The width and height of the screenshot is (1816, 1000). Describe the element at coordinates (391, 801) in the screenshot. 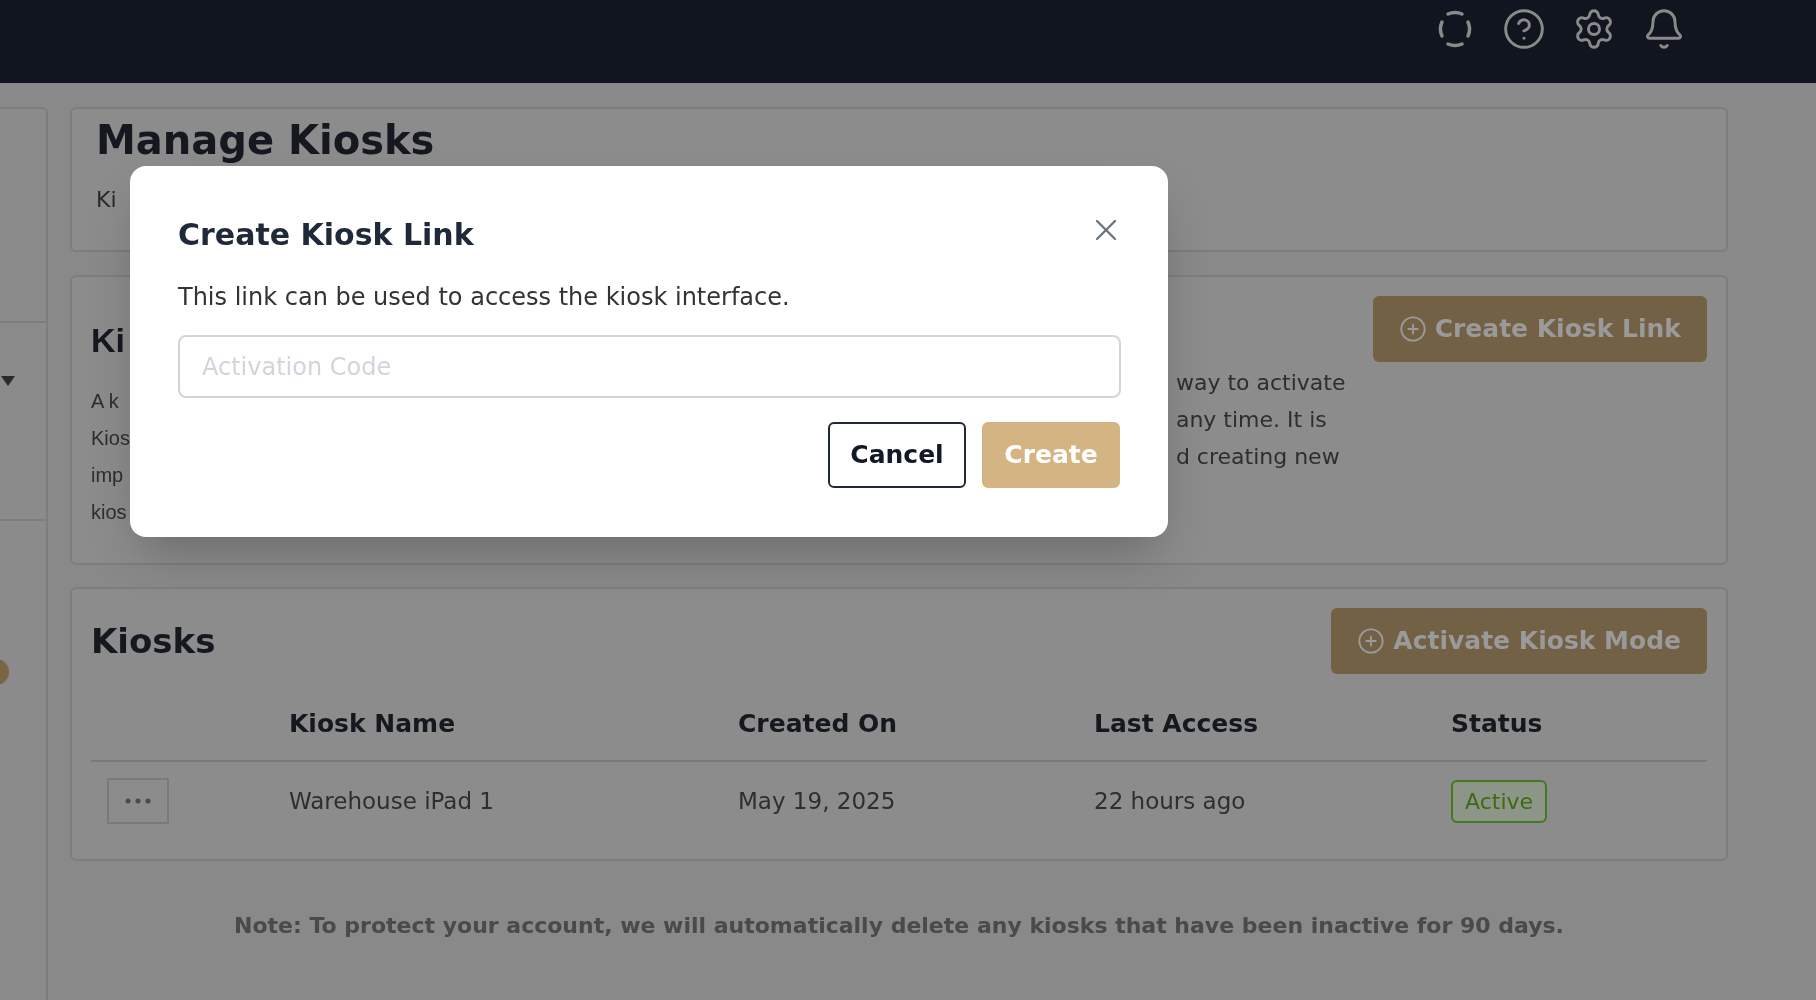

I see `table-cell-text: Warehouse iPad 1` at that location.